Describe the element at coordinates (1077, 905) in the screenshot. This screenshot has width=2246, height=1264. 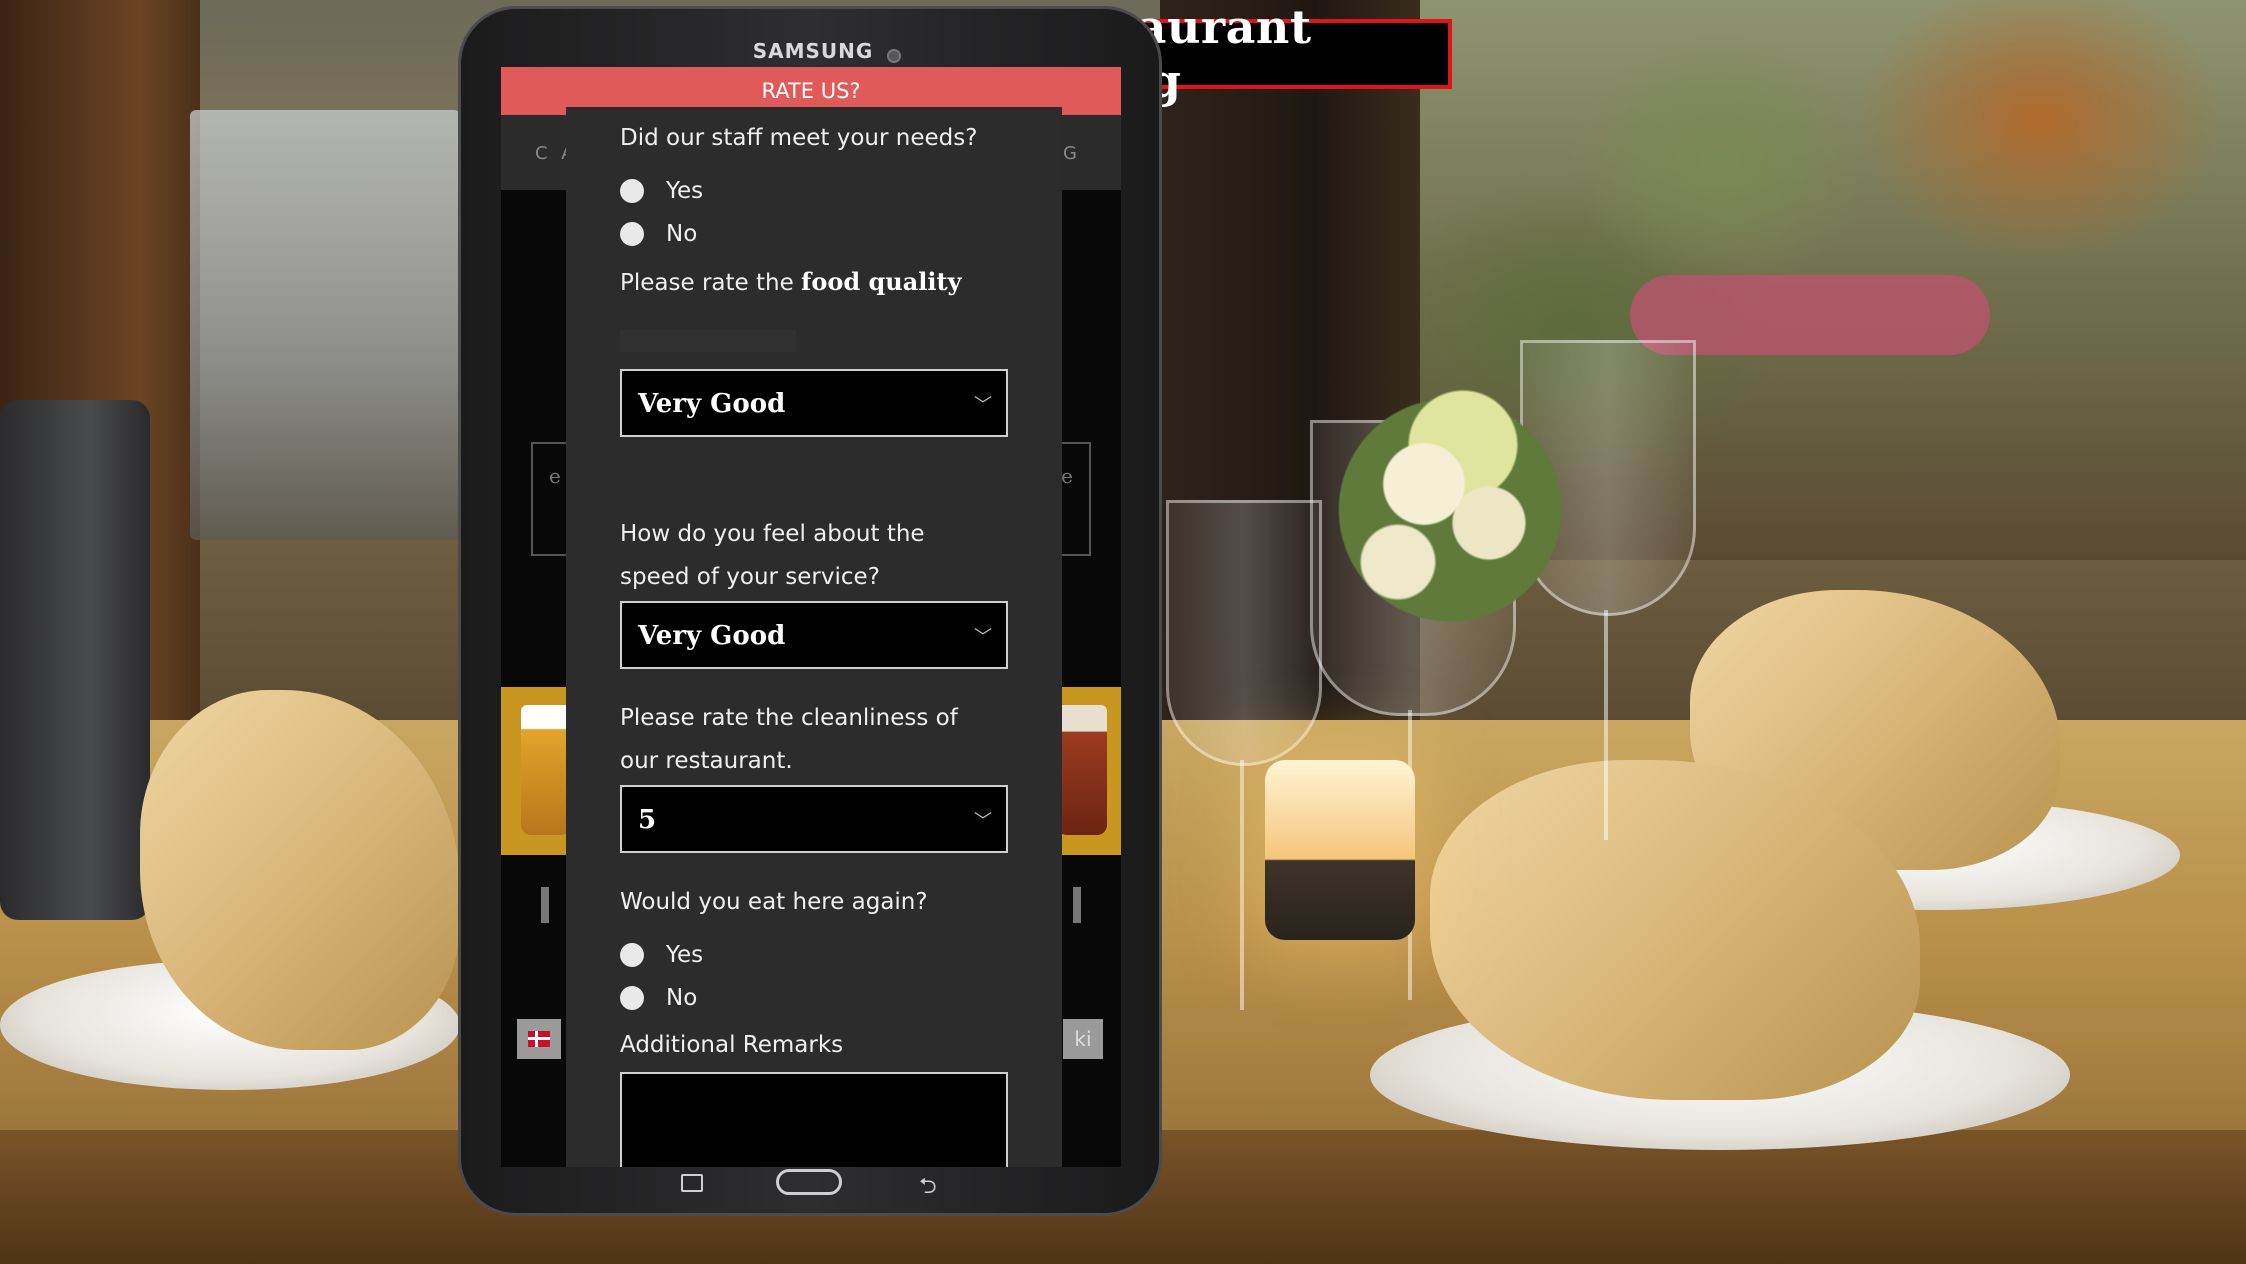
I see `background-button-right` at that location.